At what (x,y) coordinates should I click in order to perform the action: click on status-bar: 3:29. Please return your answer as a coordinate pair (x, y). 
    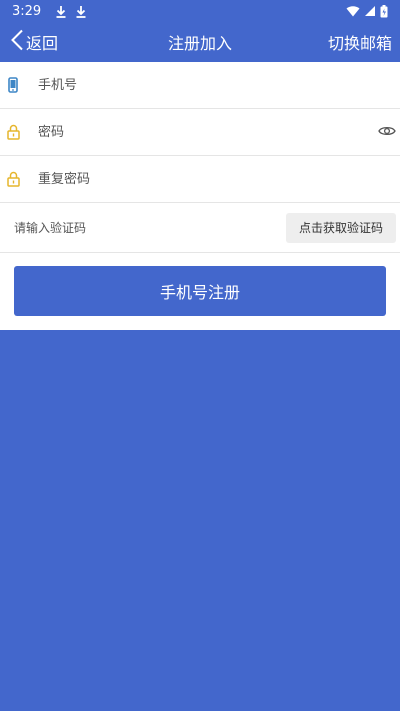
    Looking at the image, I should click on (200, 11).